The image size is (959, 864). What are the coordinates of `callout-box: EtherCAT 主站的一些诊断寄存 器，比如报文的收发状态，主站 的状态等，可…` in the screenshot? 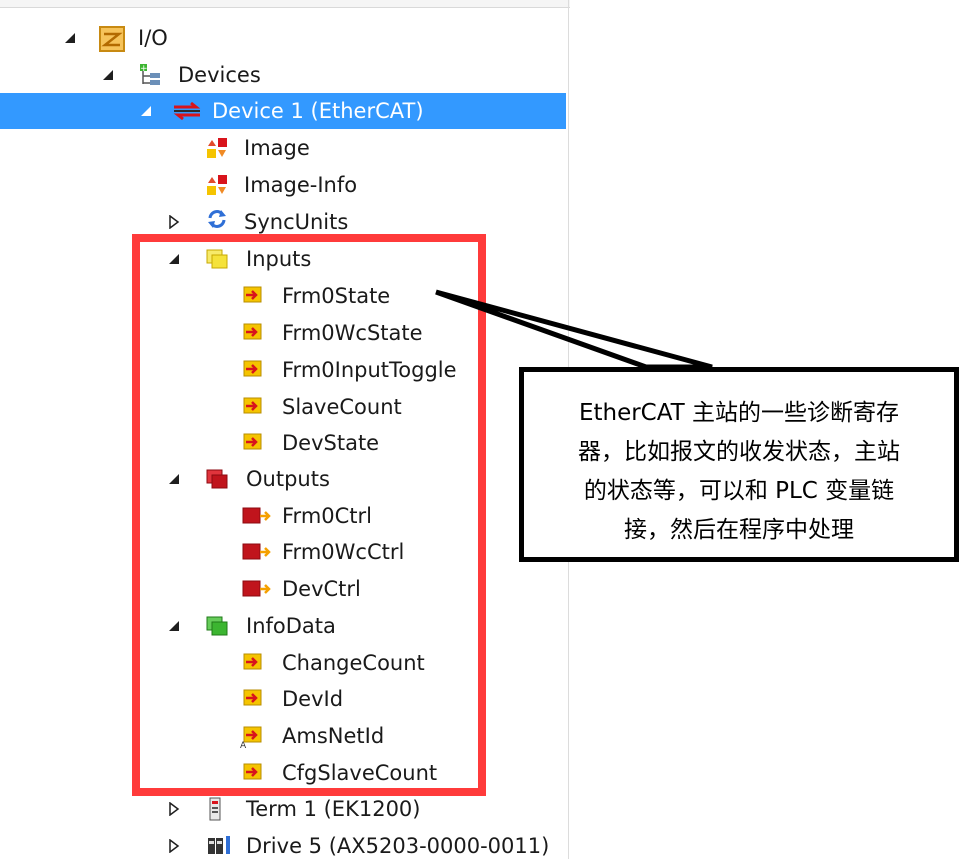 It's located at (739, 464).